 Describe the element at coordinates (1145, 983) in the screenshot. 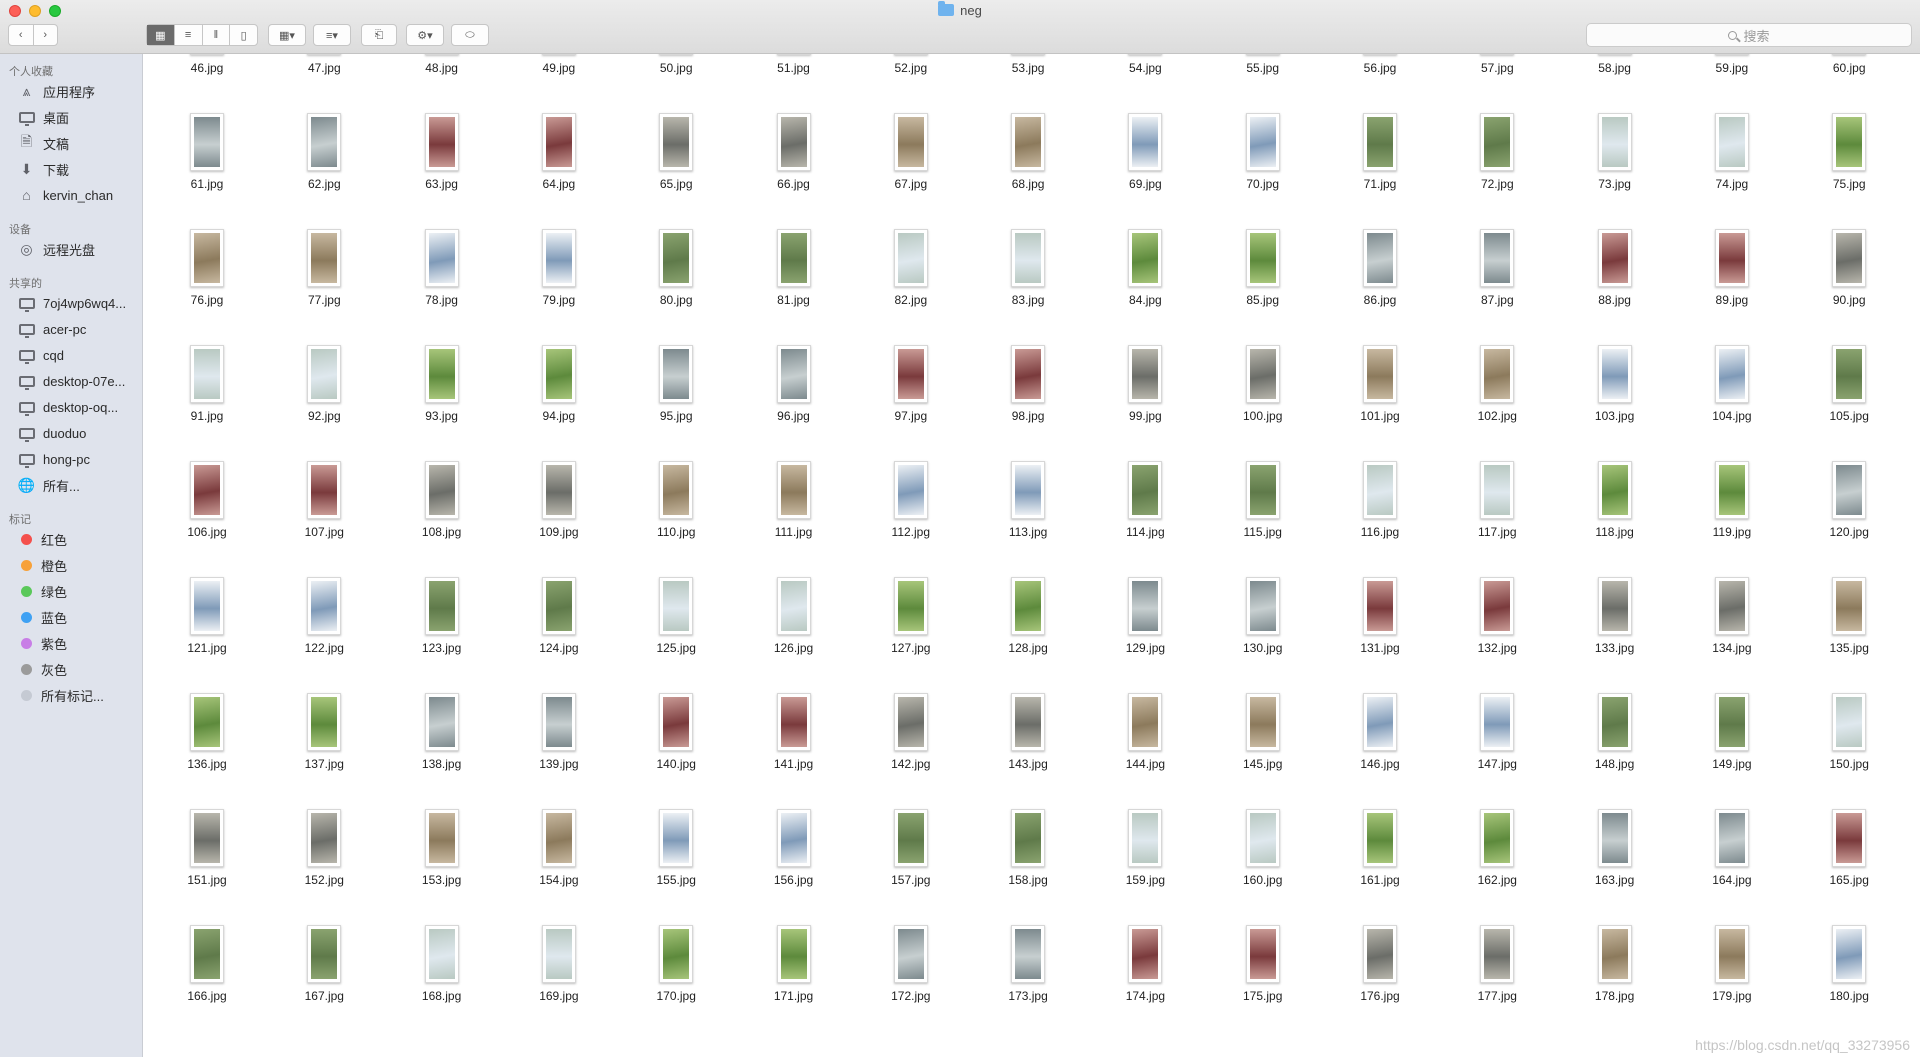

I see `file-item: 174.jpg` at that location.